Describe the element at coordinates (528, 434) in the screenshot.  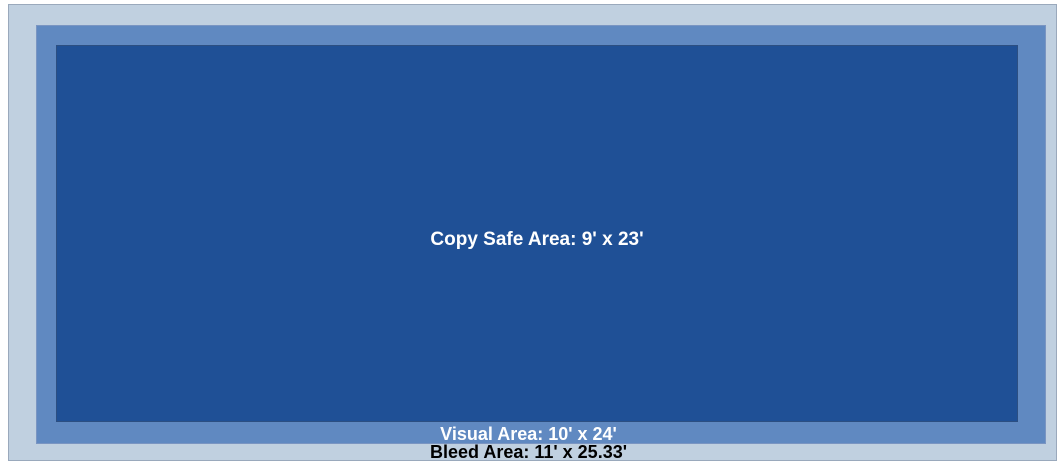
I see `visual-area-label: Visual Area: 10' x 24'` at that location.